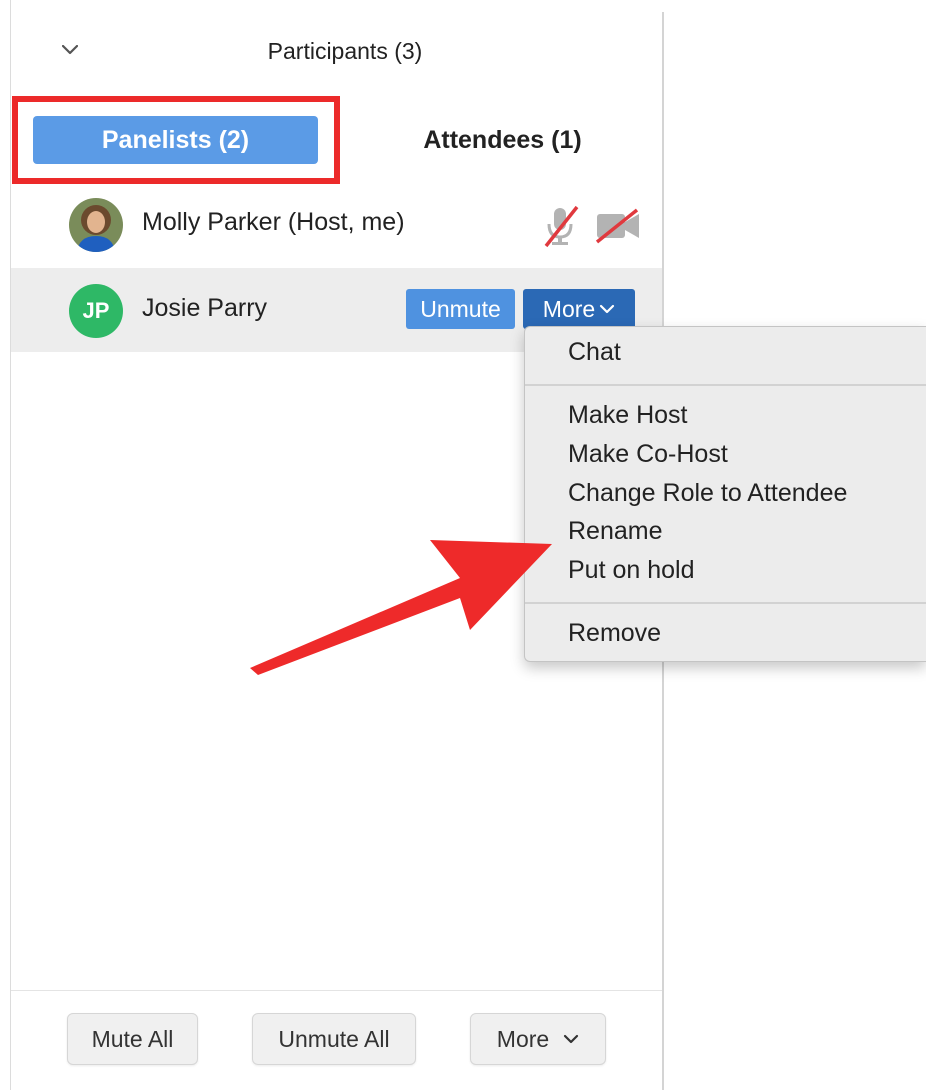 This screenshot has width=926, height=1090. I want to click on avatar: JP, so click(96, 311).